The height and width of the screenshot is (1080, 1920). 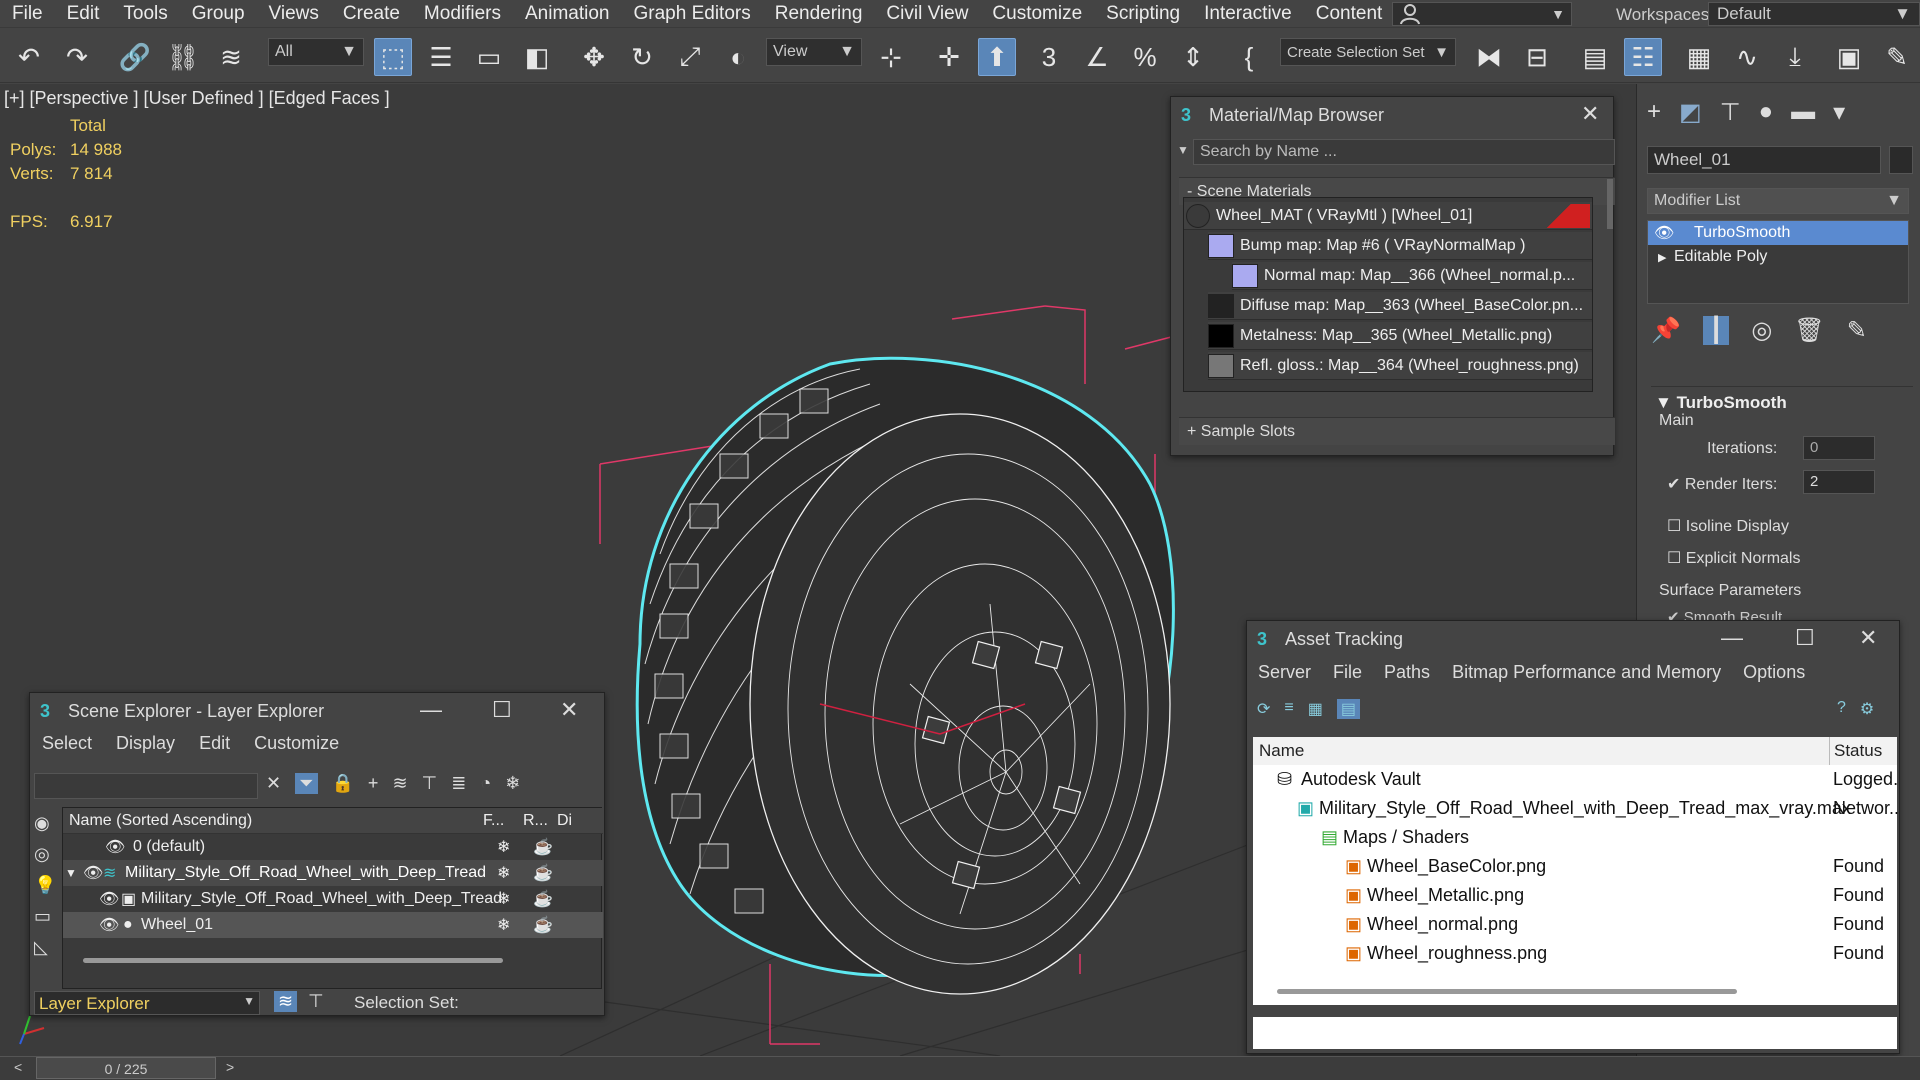 I want to click on scrollbar, so click(x=1610, y=204).